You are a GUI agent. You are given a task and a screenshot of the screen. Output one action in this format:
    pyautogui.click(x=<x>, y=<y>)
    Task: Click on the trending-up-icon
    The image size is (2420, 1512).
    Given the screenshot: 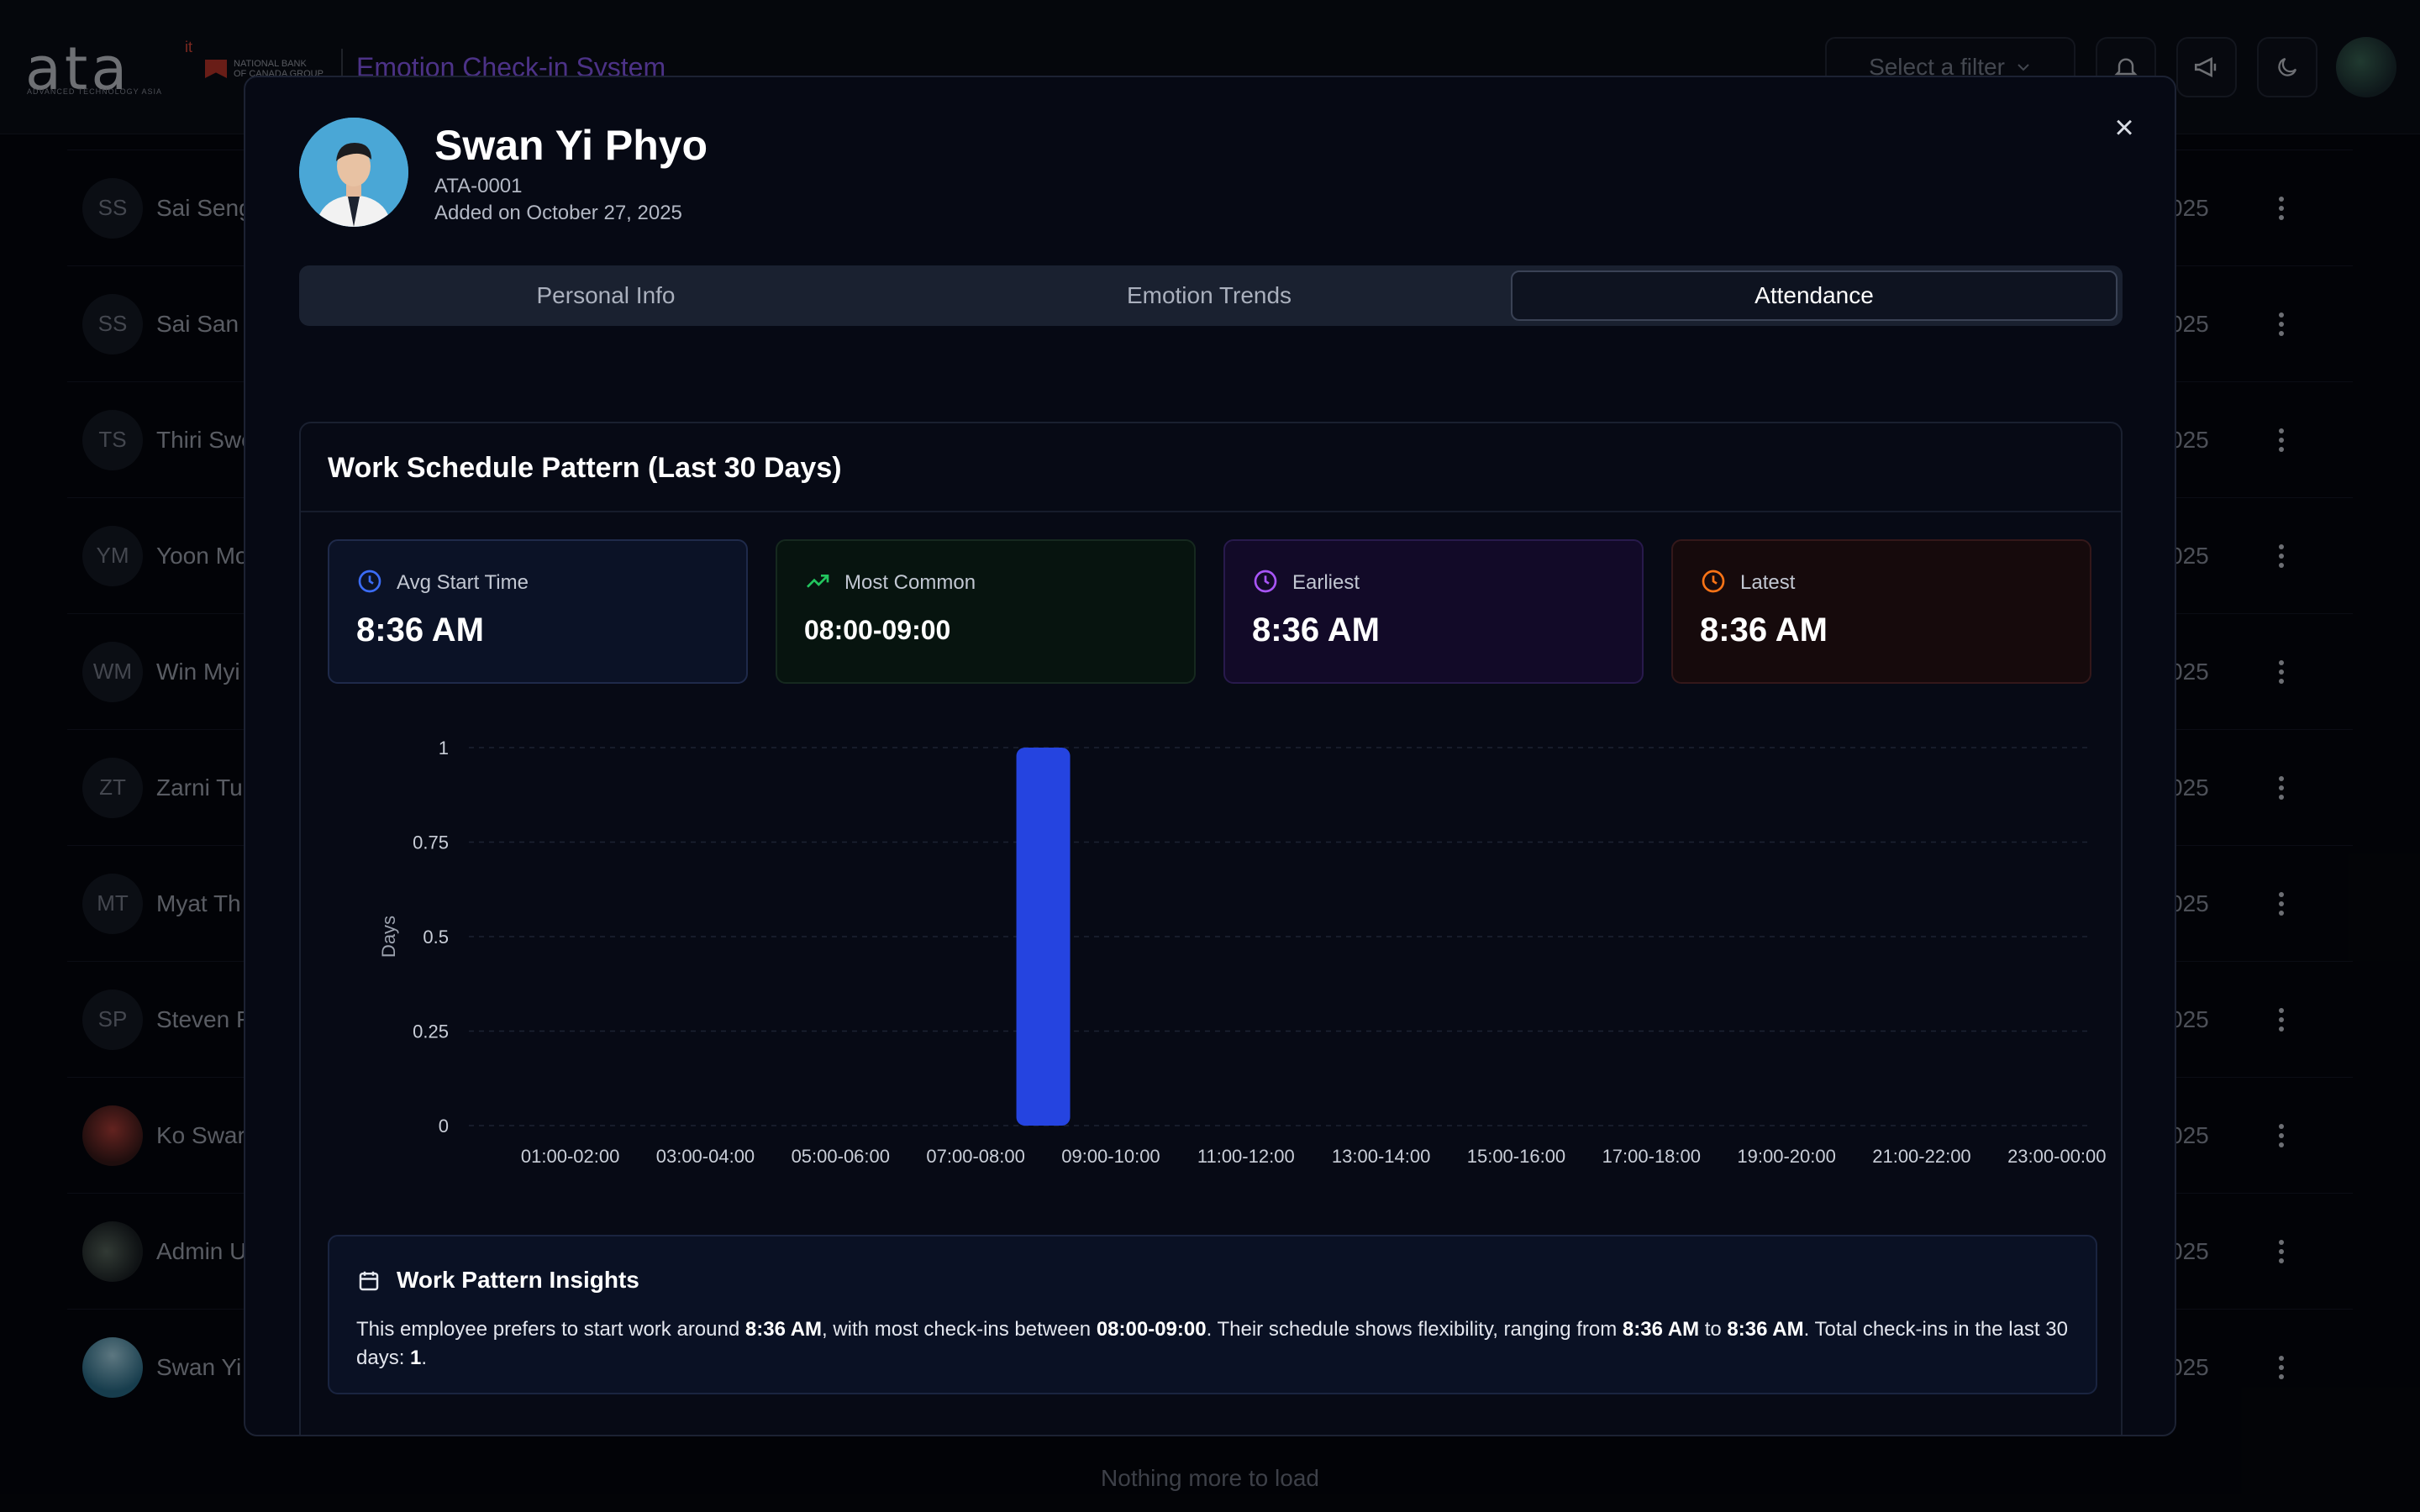 What is the action you would take?
    pyautogui.click(x=818, y=581)
    